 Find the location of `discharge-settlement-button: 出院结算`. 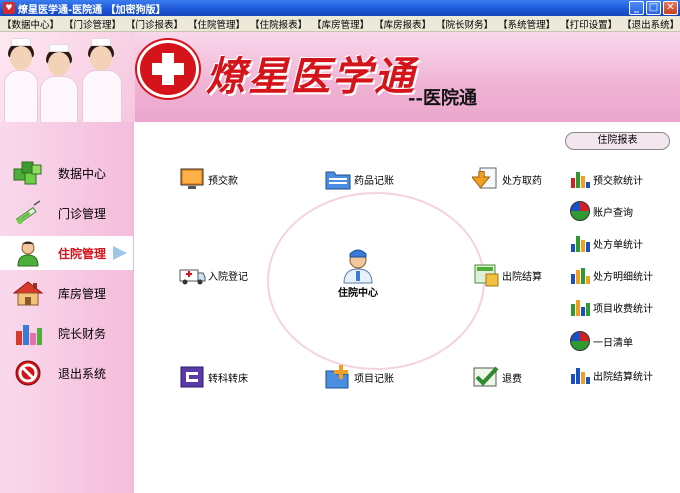

discharge-settlement-button: 出院结算 is located at coordinates (507, 275).